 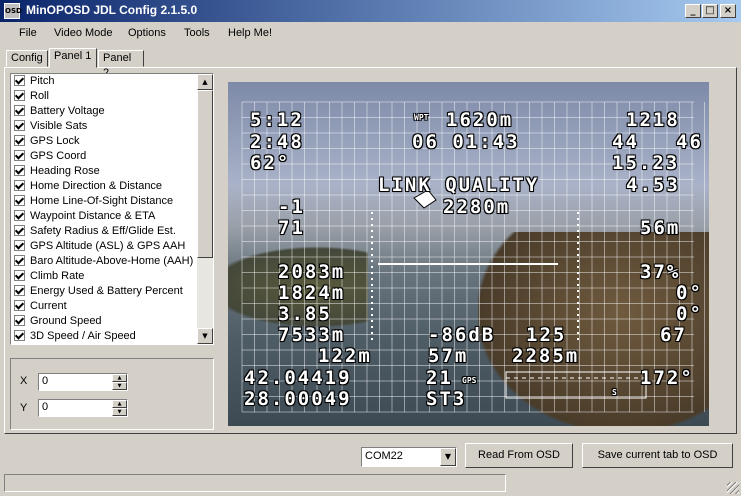 What do you see at coordinates (73, 58) in the screenshot?
I see `tab-panel-1: Panel 1` at bounding box center [73, 58].